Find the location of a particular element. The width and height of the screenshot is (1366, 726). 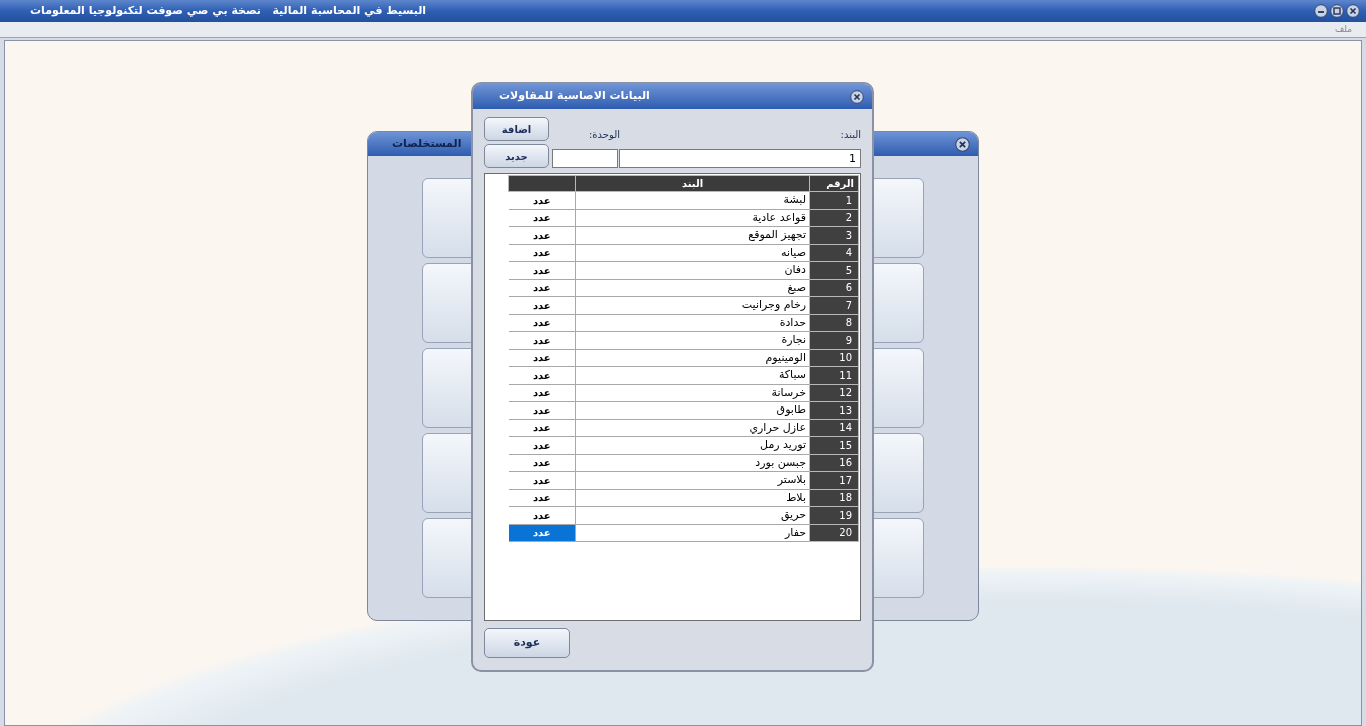

table-cell: بلاط is located at coordinates (692, 498).